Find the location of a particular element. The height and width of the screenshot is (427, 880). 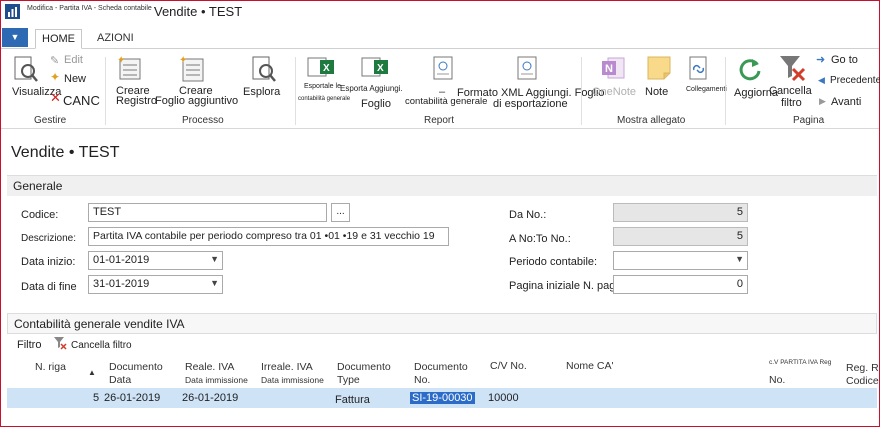

tab-home: HOME is located at coordinates (58, 39).